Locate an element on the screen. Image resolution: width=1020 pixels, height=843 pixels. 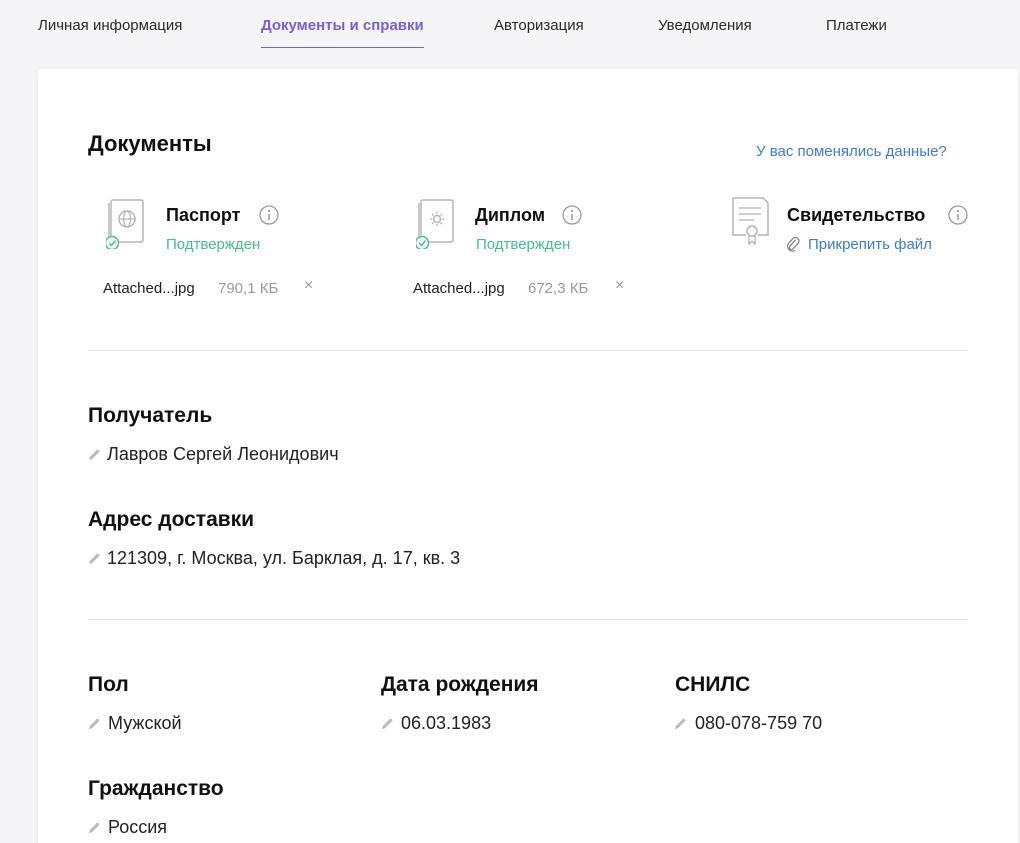
tab-authorization: Авторизация is located at coordinates (539, 32).